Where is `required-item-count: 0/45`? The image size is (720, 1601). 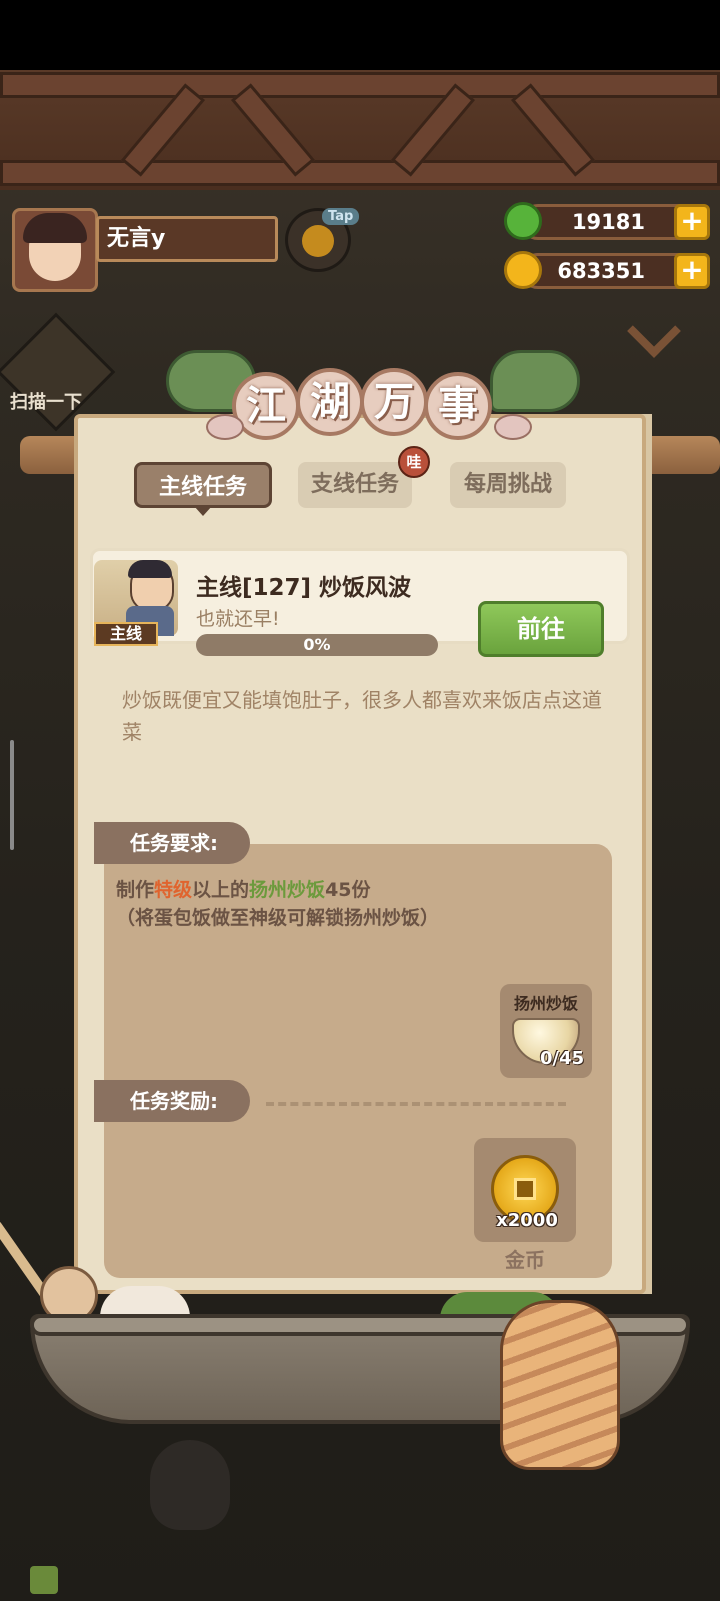 required-item-count: 0/45 is located at coordinates (562, 1058).